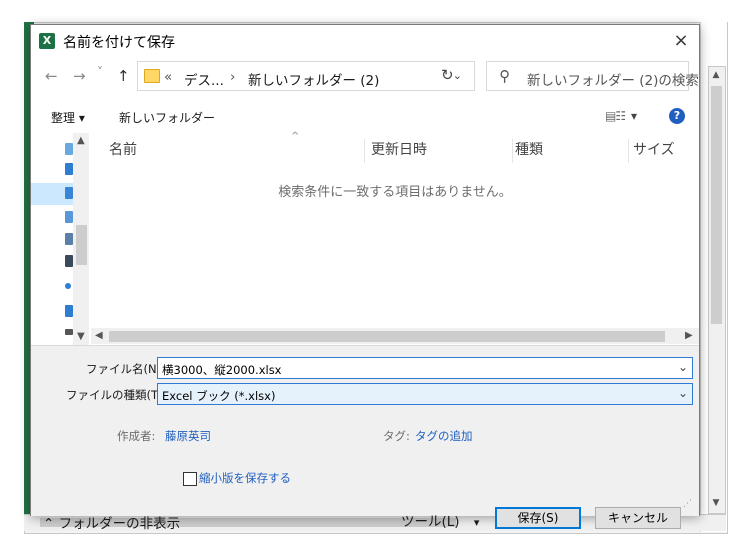 The height and width of the screenshot is (560, 750). What do you see at coordinates (683, 393) in the screenshot?
I see `filetype-dropdown-icon: ⌄` at bounding box center [683, 393].